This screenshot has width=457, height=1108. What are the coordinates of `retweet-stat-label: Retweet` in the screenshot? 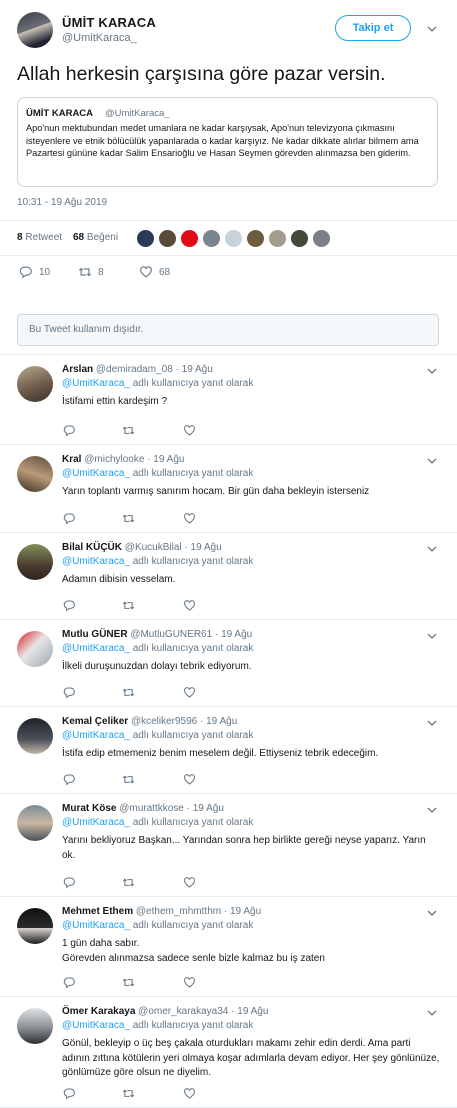 It's located at (44, 237).